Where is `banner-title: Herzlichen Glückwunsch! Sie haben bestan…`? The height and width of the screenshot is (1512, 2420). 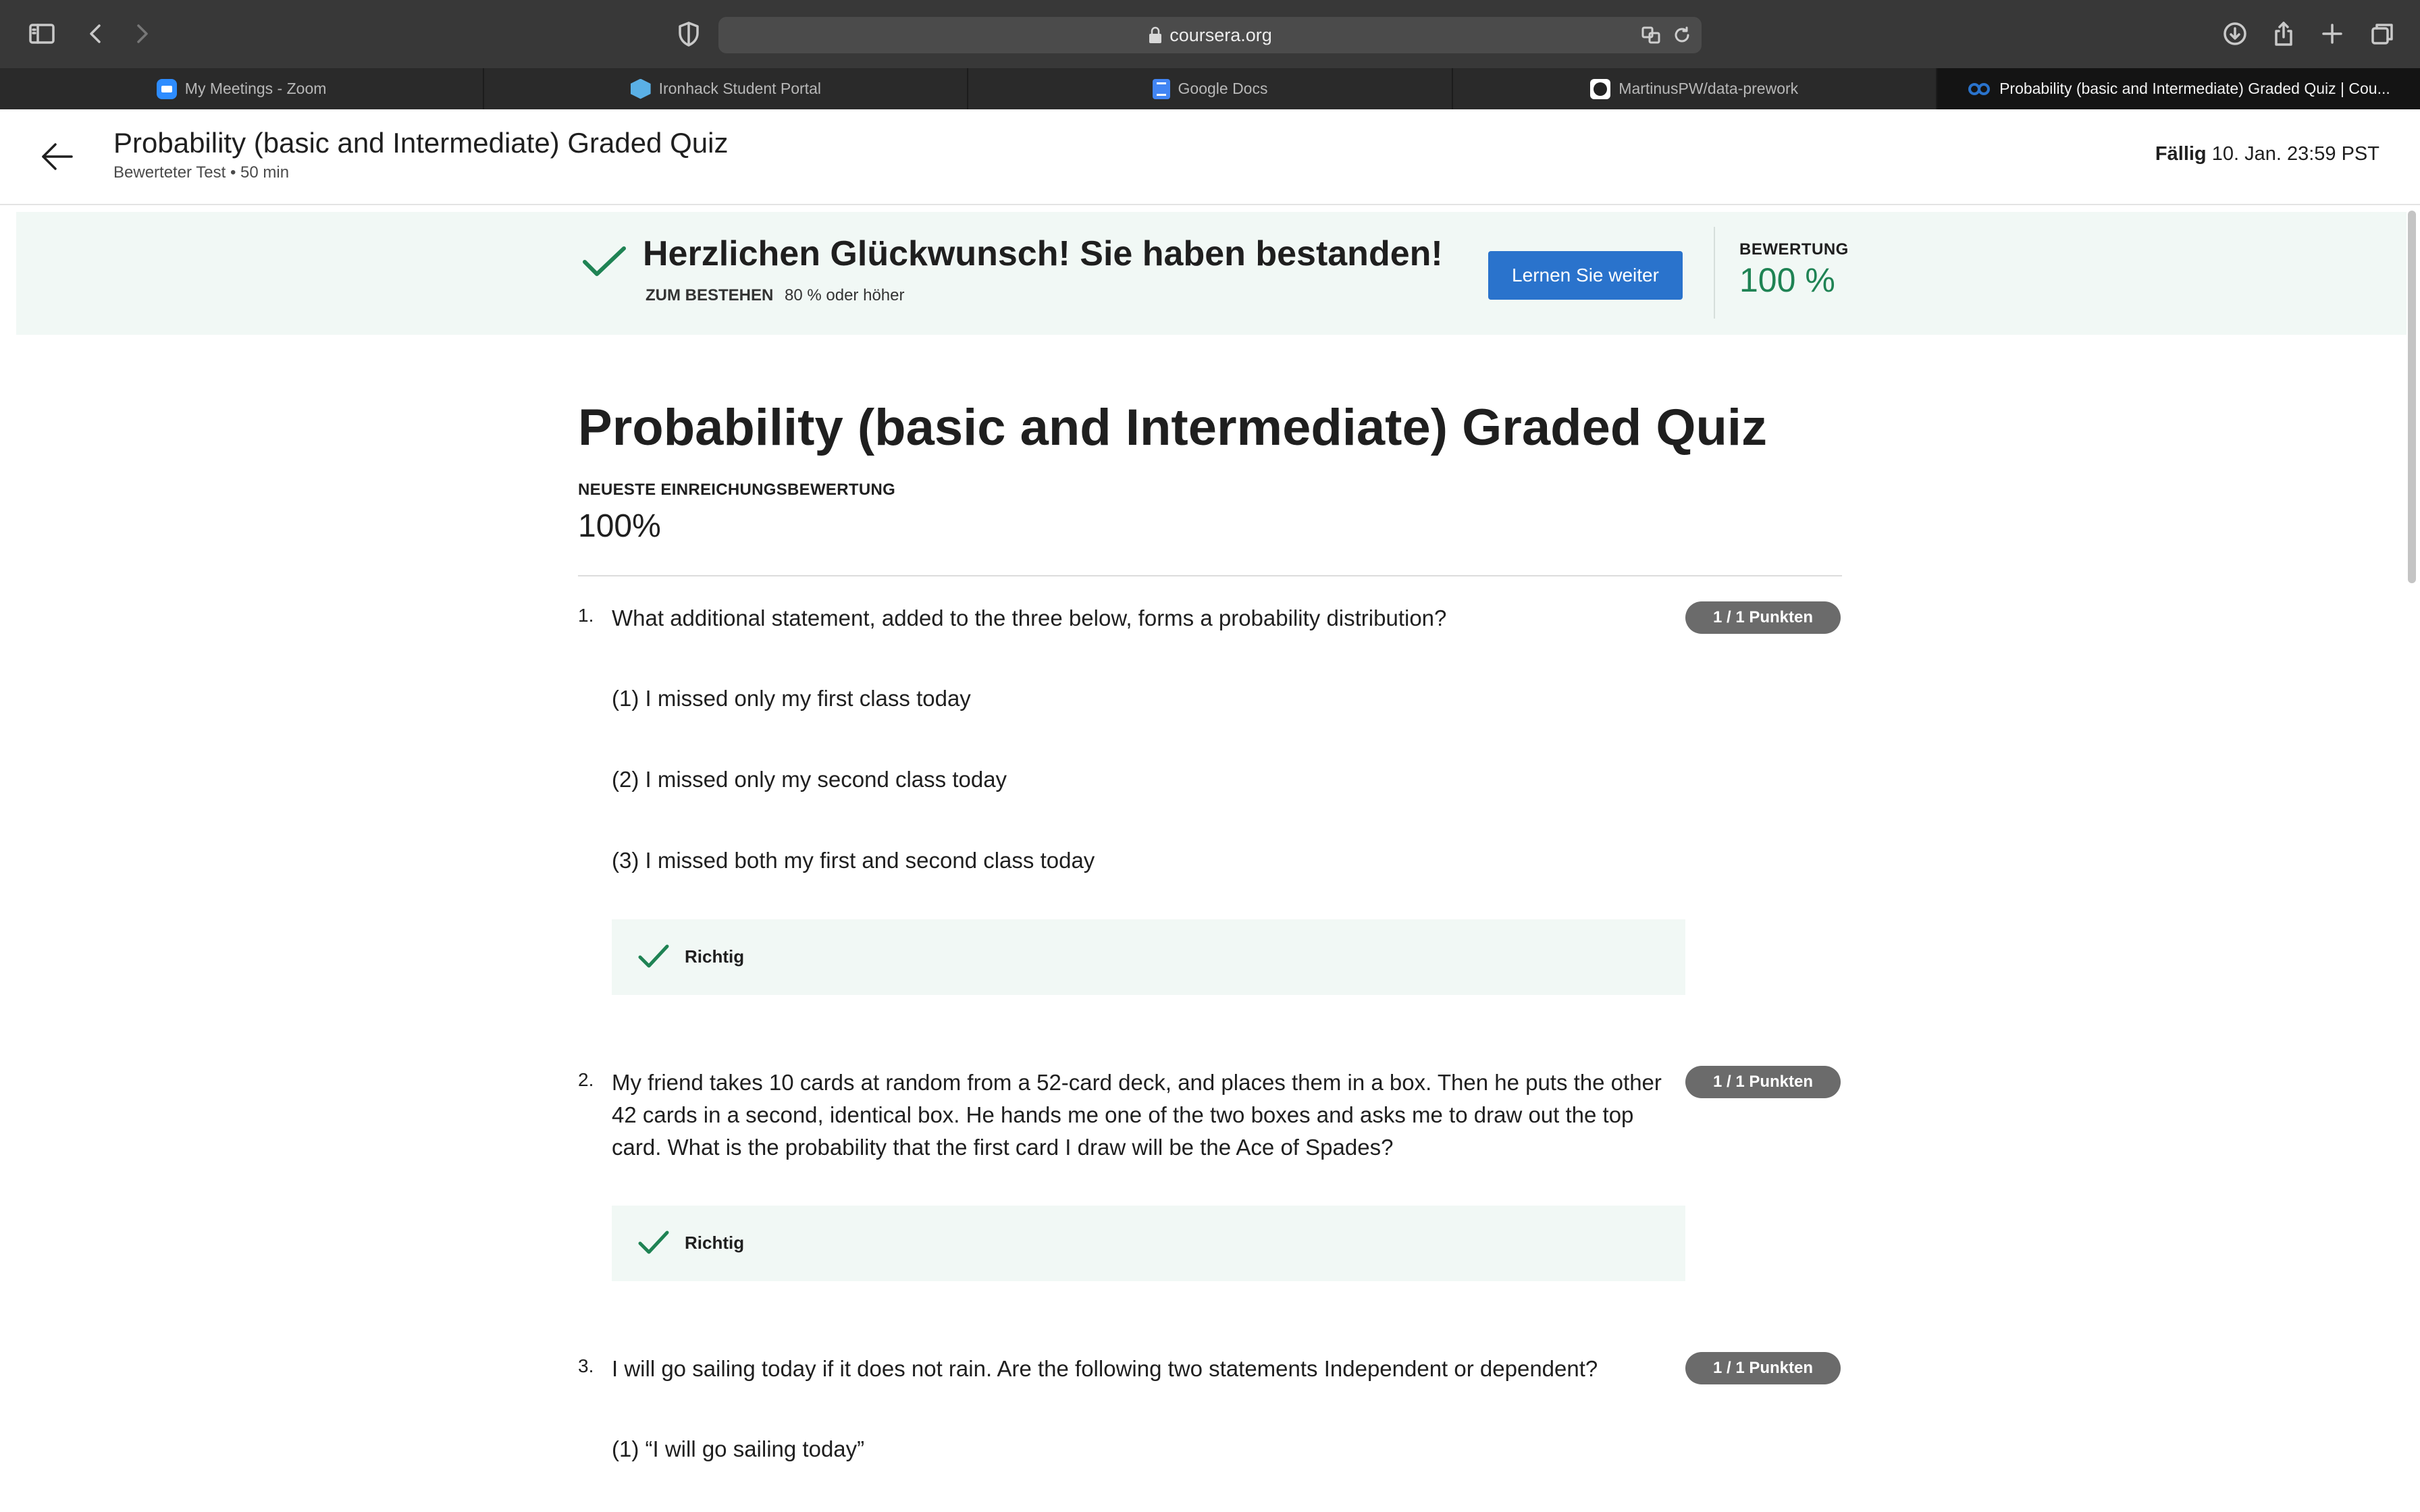 banner-title: Herzlichen Glückwunsch! Sie haben bestan… is located at coordinates (1043, 253).